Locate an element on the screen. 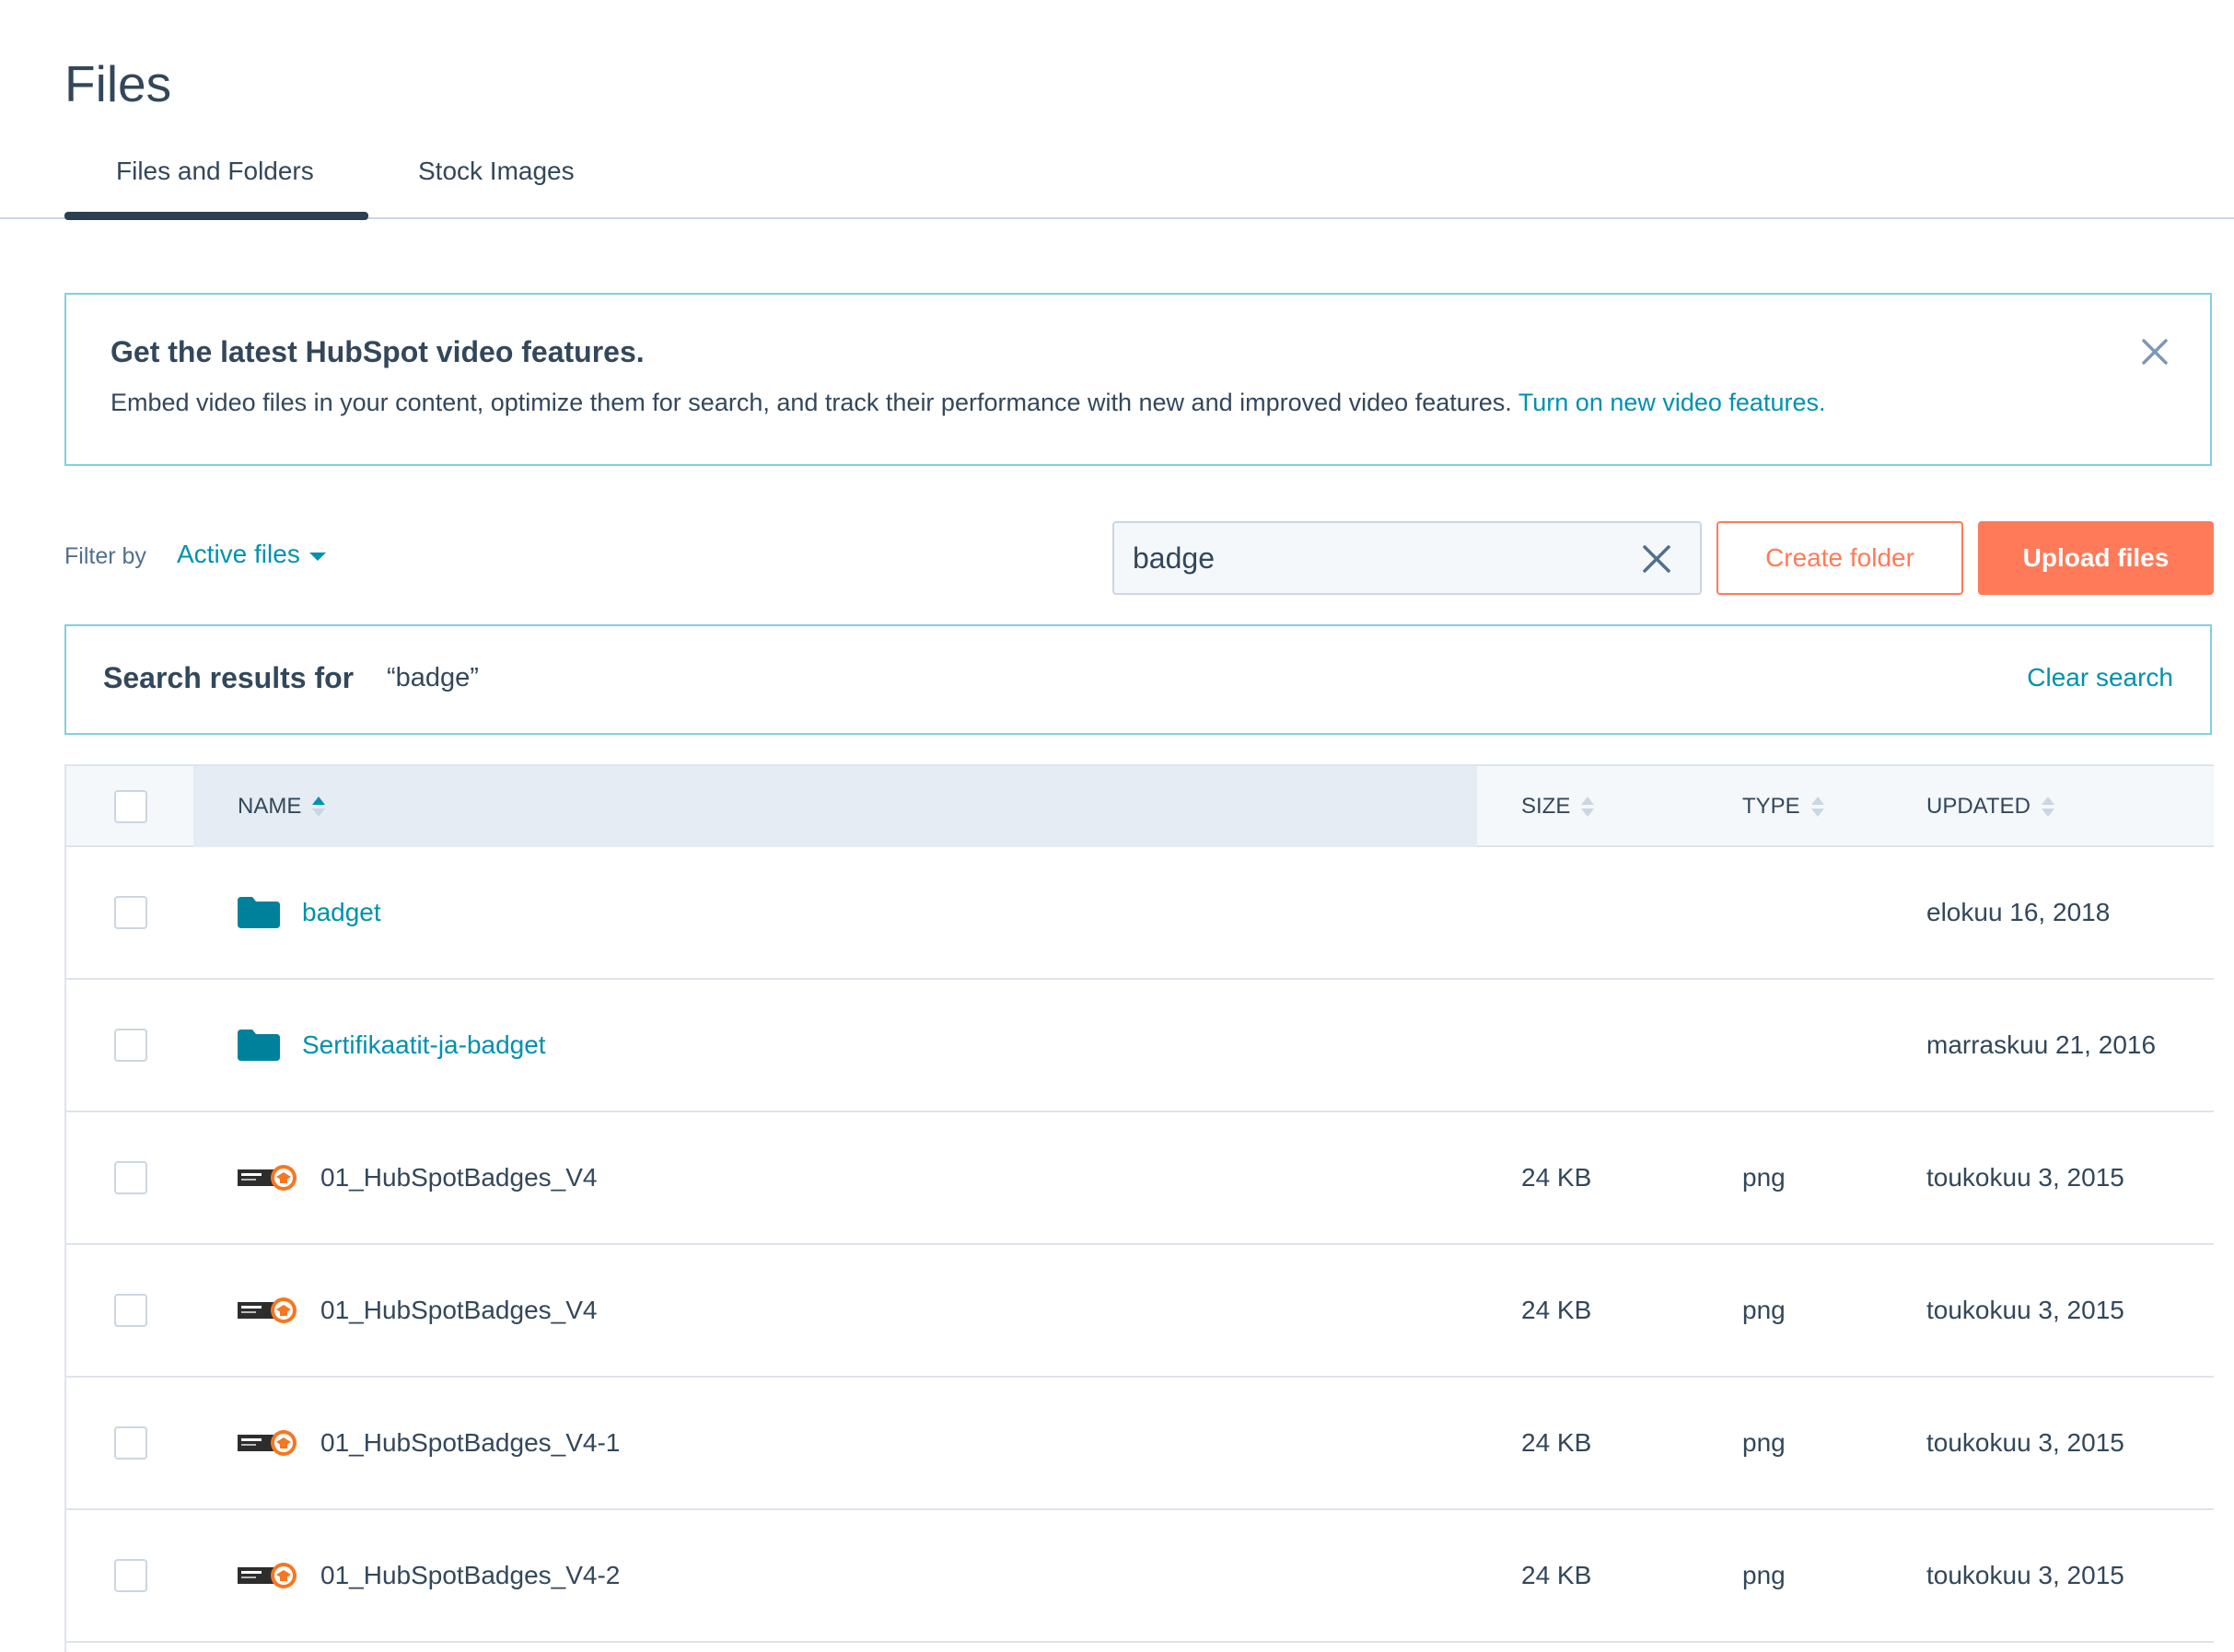  create-folder-button: Create folder is located at coordinates (1840, 558).